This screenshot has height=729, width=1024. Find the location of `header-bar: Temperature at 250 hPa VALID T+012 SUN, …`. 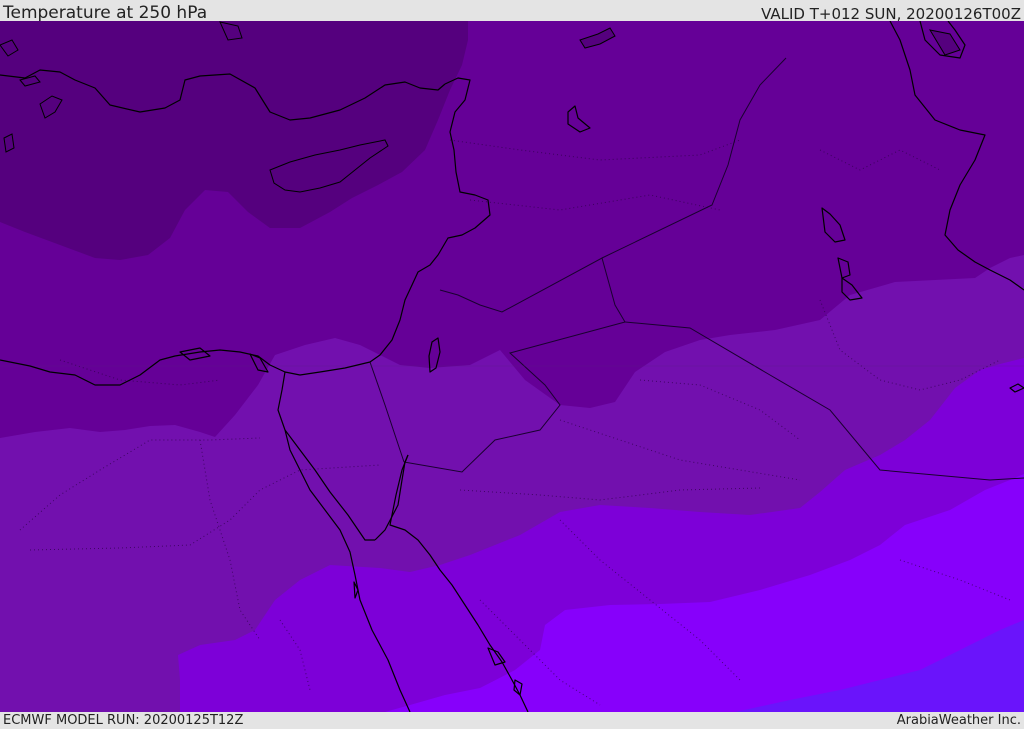

header-bar: Temperature at 250 hPa VALID T+012 SUN, … is located at coordinates (512, 11).